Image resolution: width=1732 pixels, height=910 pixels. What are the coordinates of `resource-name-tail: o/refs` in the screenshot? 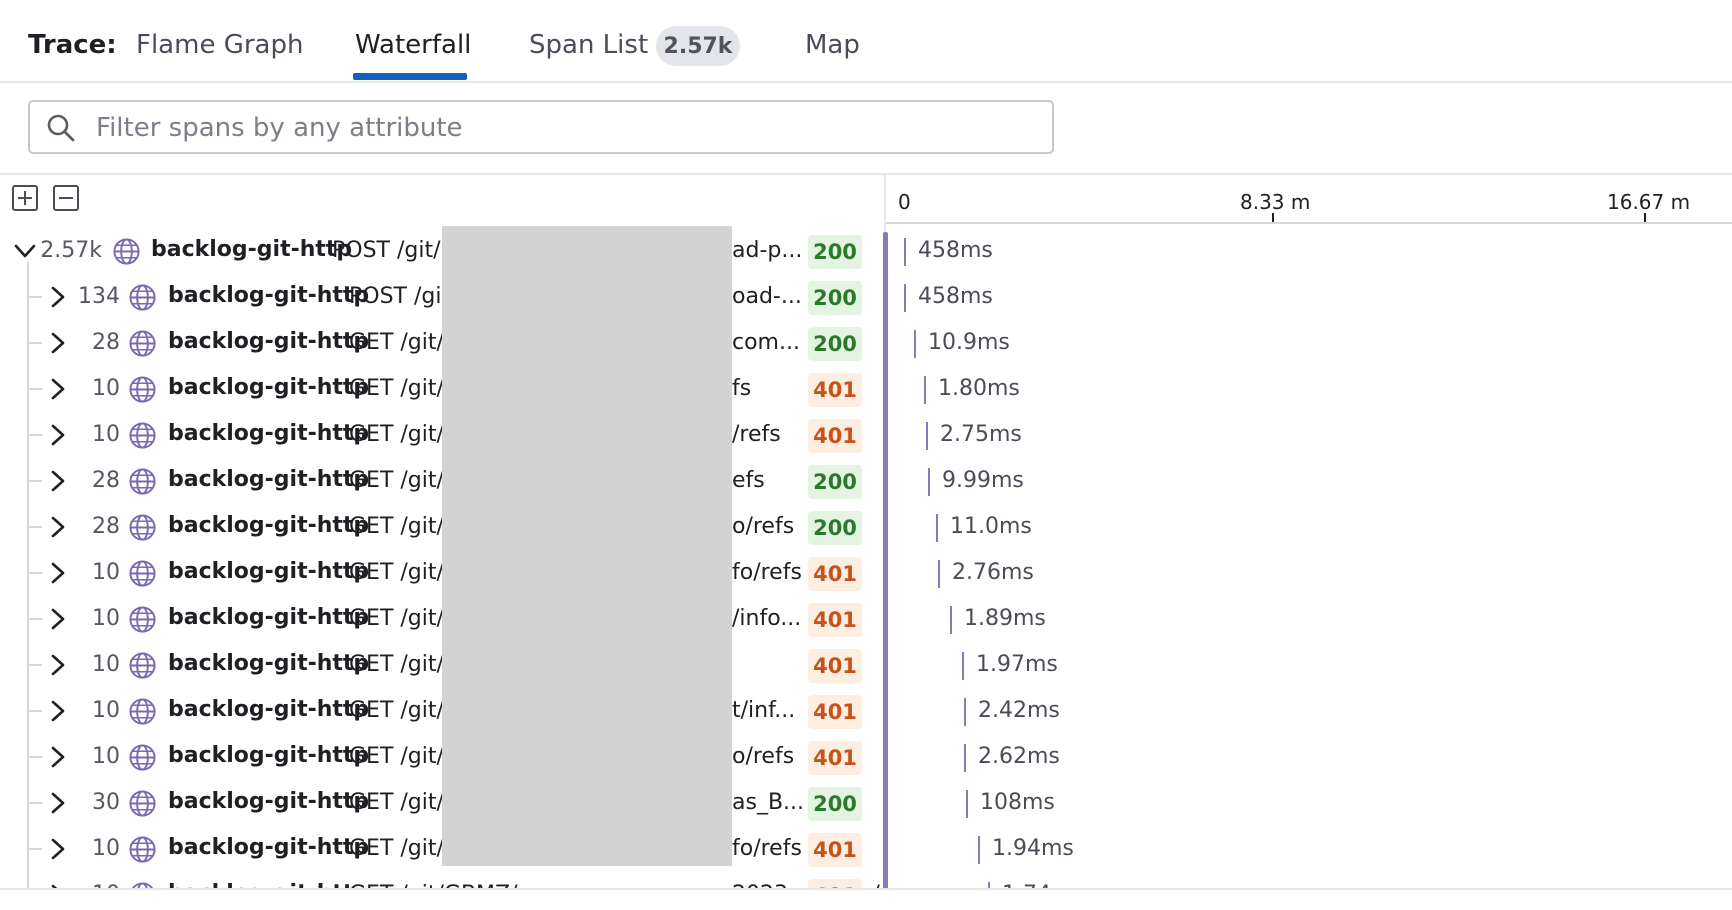 It's located at (763, 756).